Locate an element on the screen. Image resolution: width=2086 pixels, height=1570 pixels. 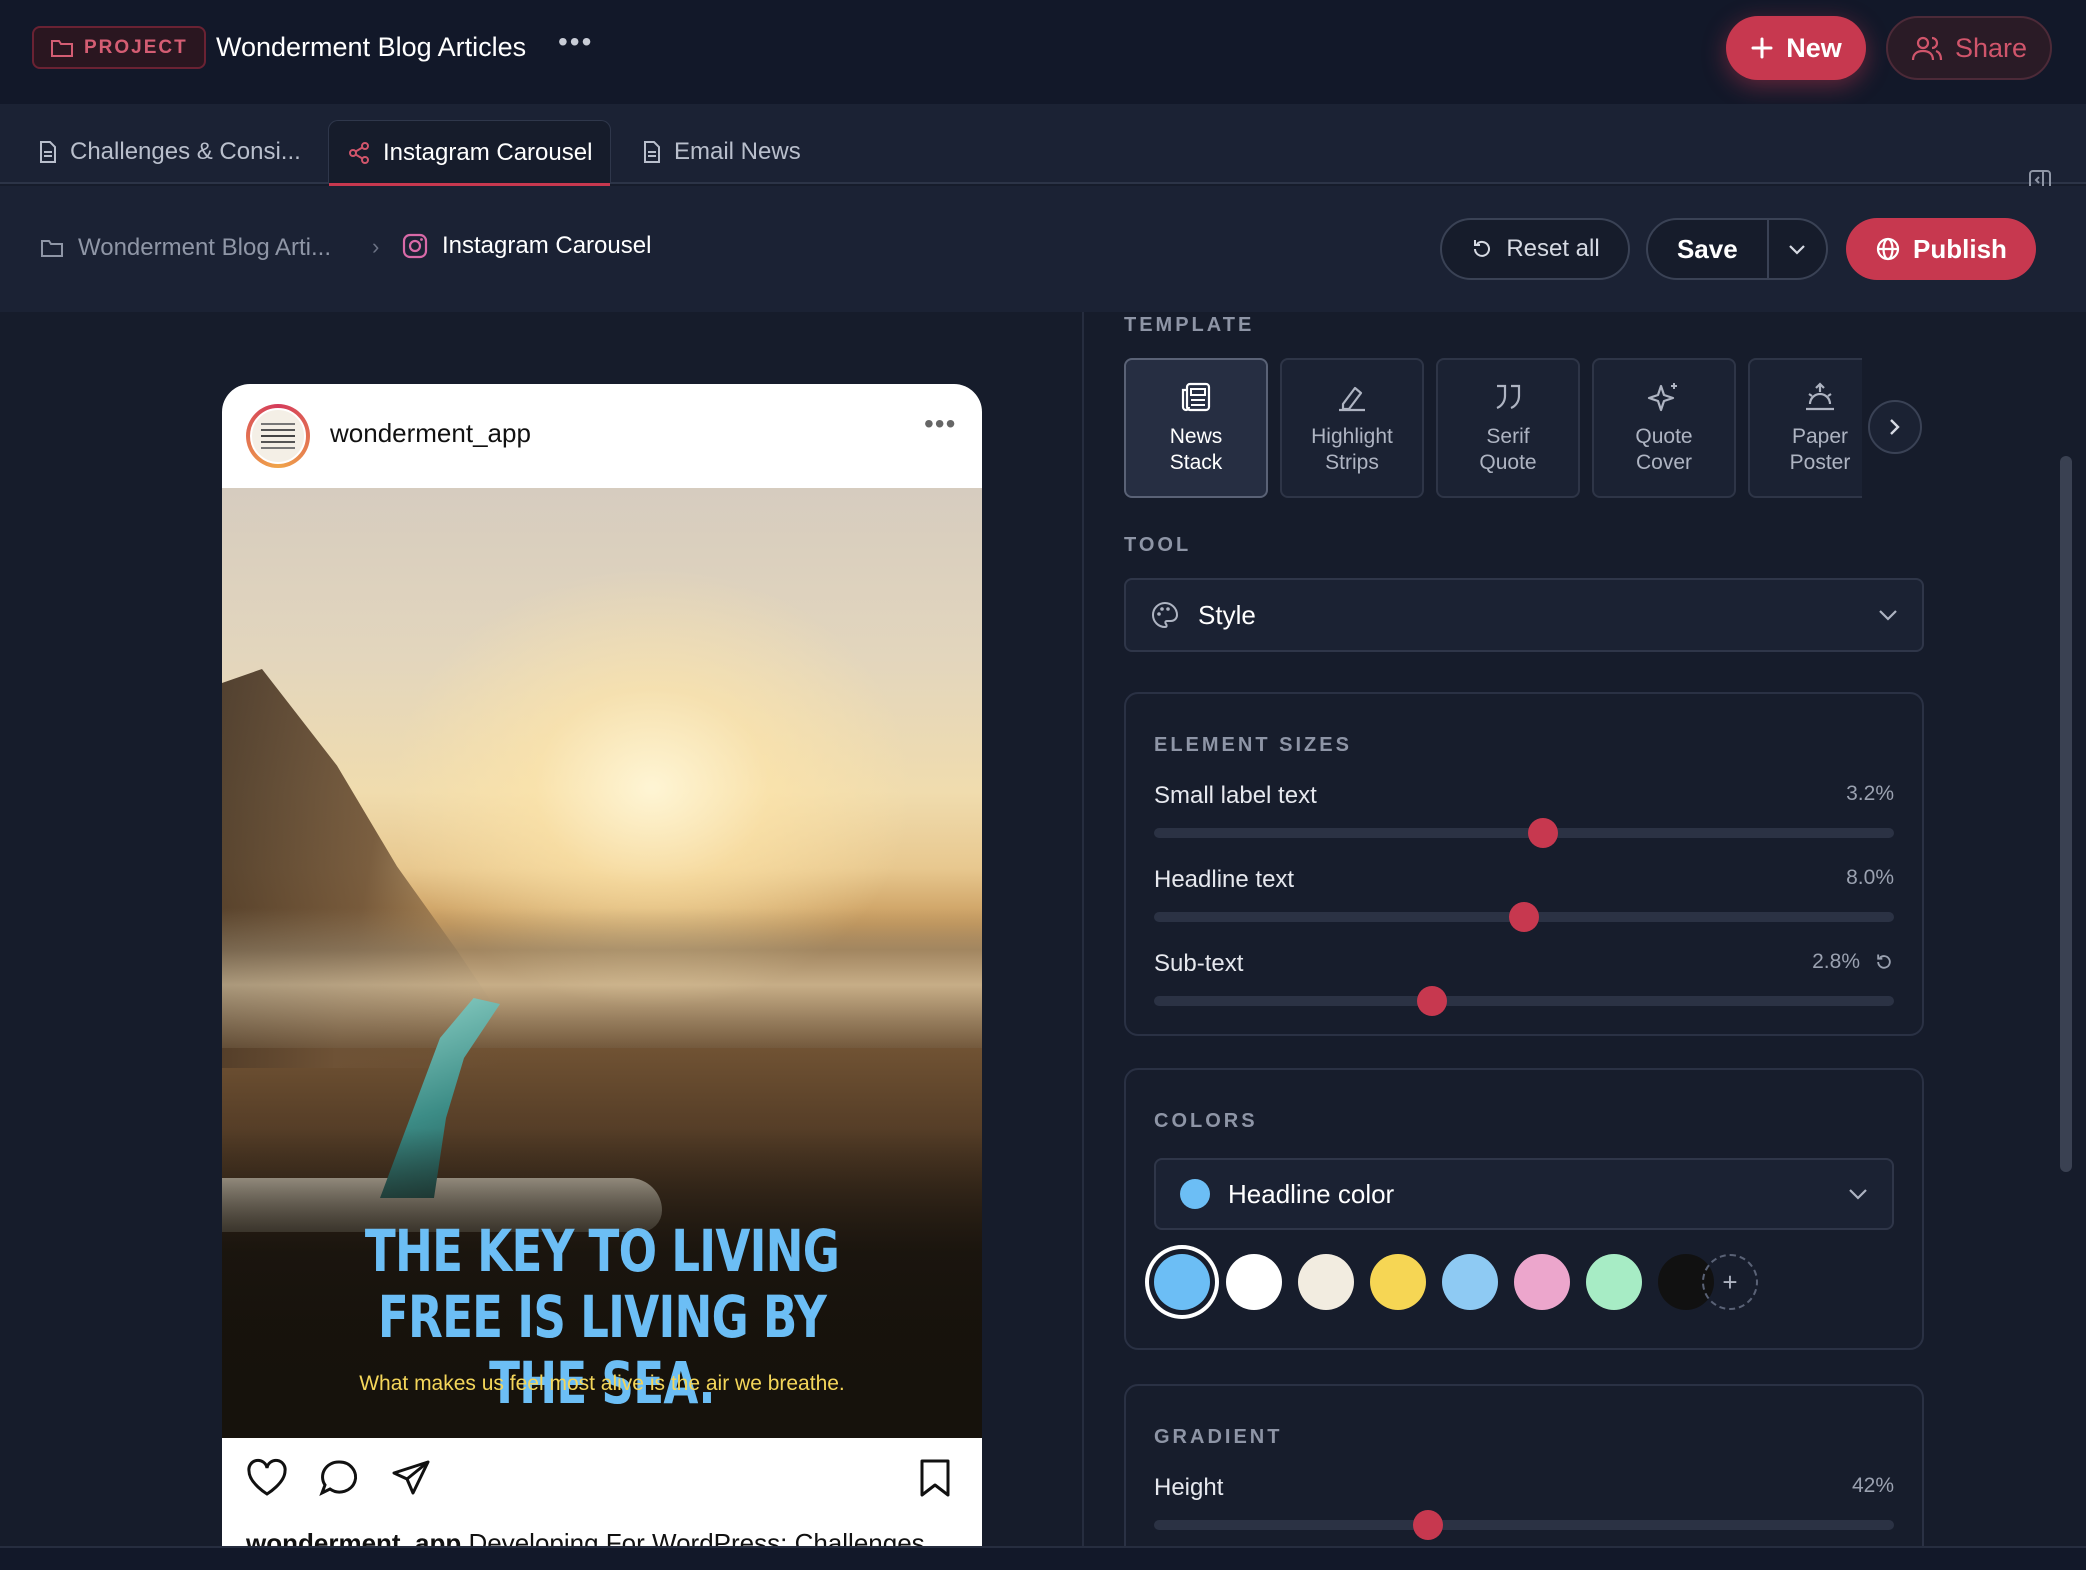
bottom-edge is located at coordinates (1043, 1558).